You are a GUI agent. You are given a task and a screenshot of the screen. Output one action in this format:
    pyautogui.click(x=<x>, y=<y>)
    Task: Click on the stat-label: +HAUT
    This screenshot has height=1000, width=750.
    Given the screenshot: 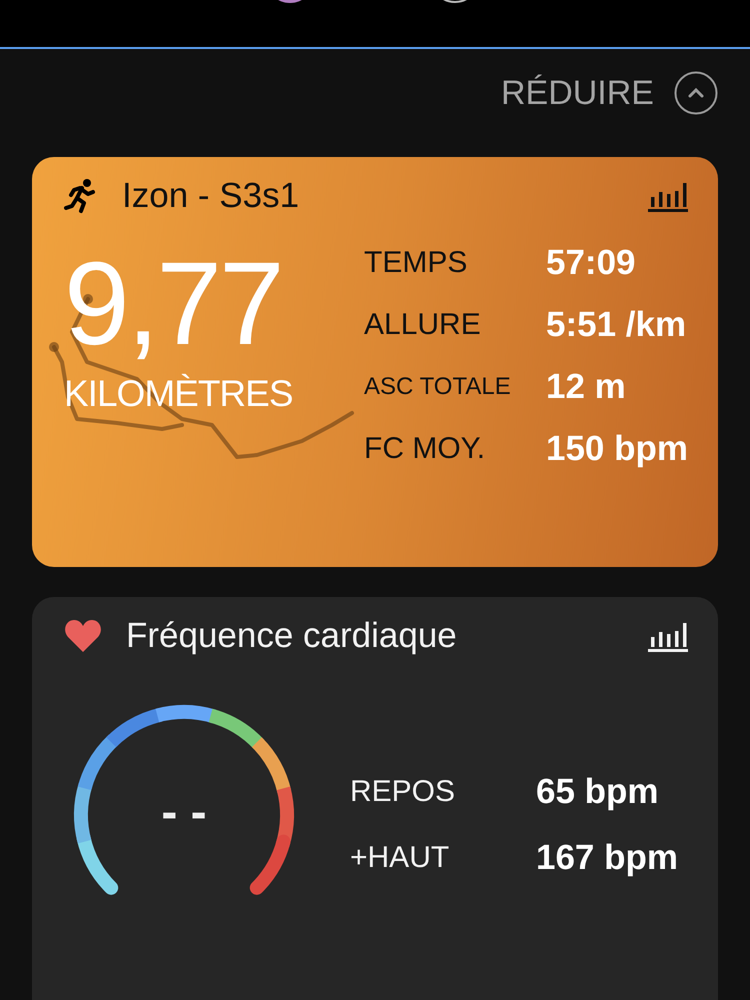 What is the action you would take?
    pyautogui.click(x=400, y=858)
    